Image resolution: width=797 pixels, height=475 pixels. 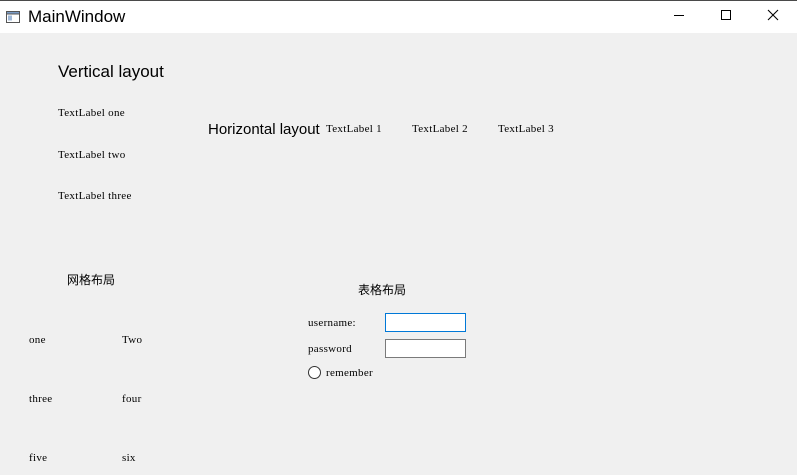 I want to click on close-button, so click(x=773, y=17).